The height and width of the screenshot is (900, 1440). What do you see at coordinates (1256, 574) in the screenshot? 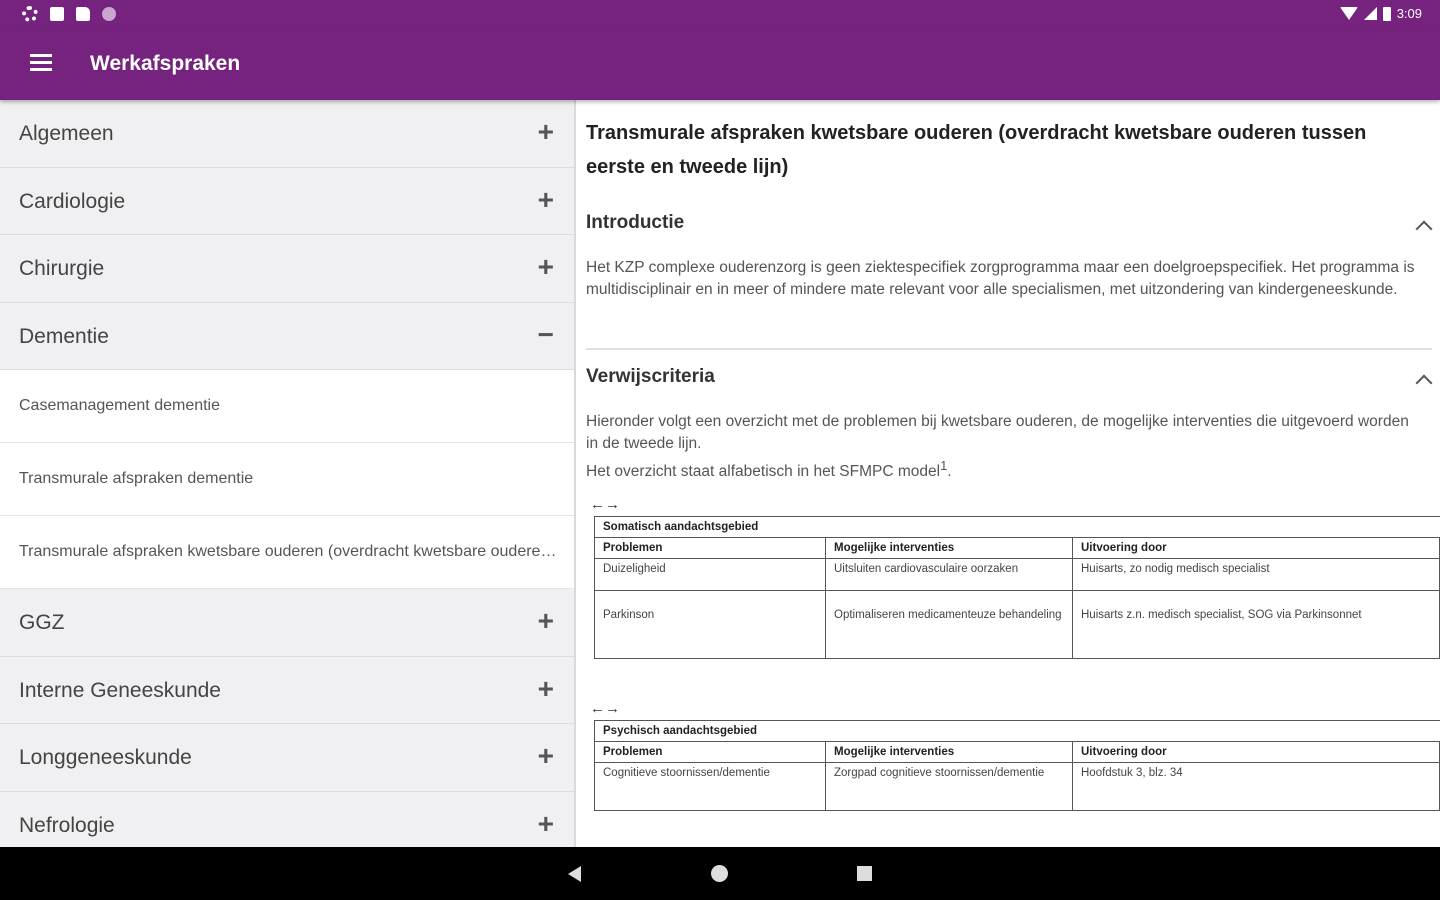
I see `table-cell: Huisarts, zo nodig medisch specialist` at bounding box center [1256, 574].